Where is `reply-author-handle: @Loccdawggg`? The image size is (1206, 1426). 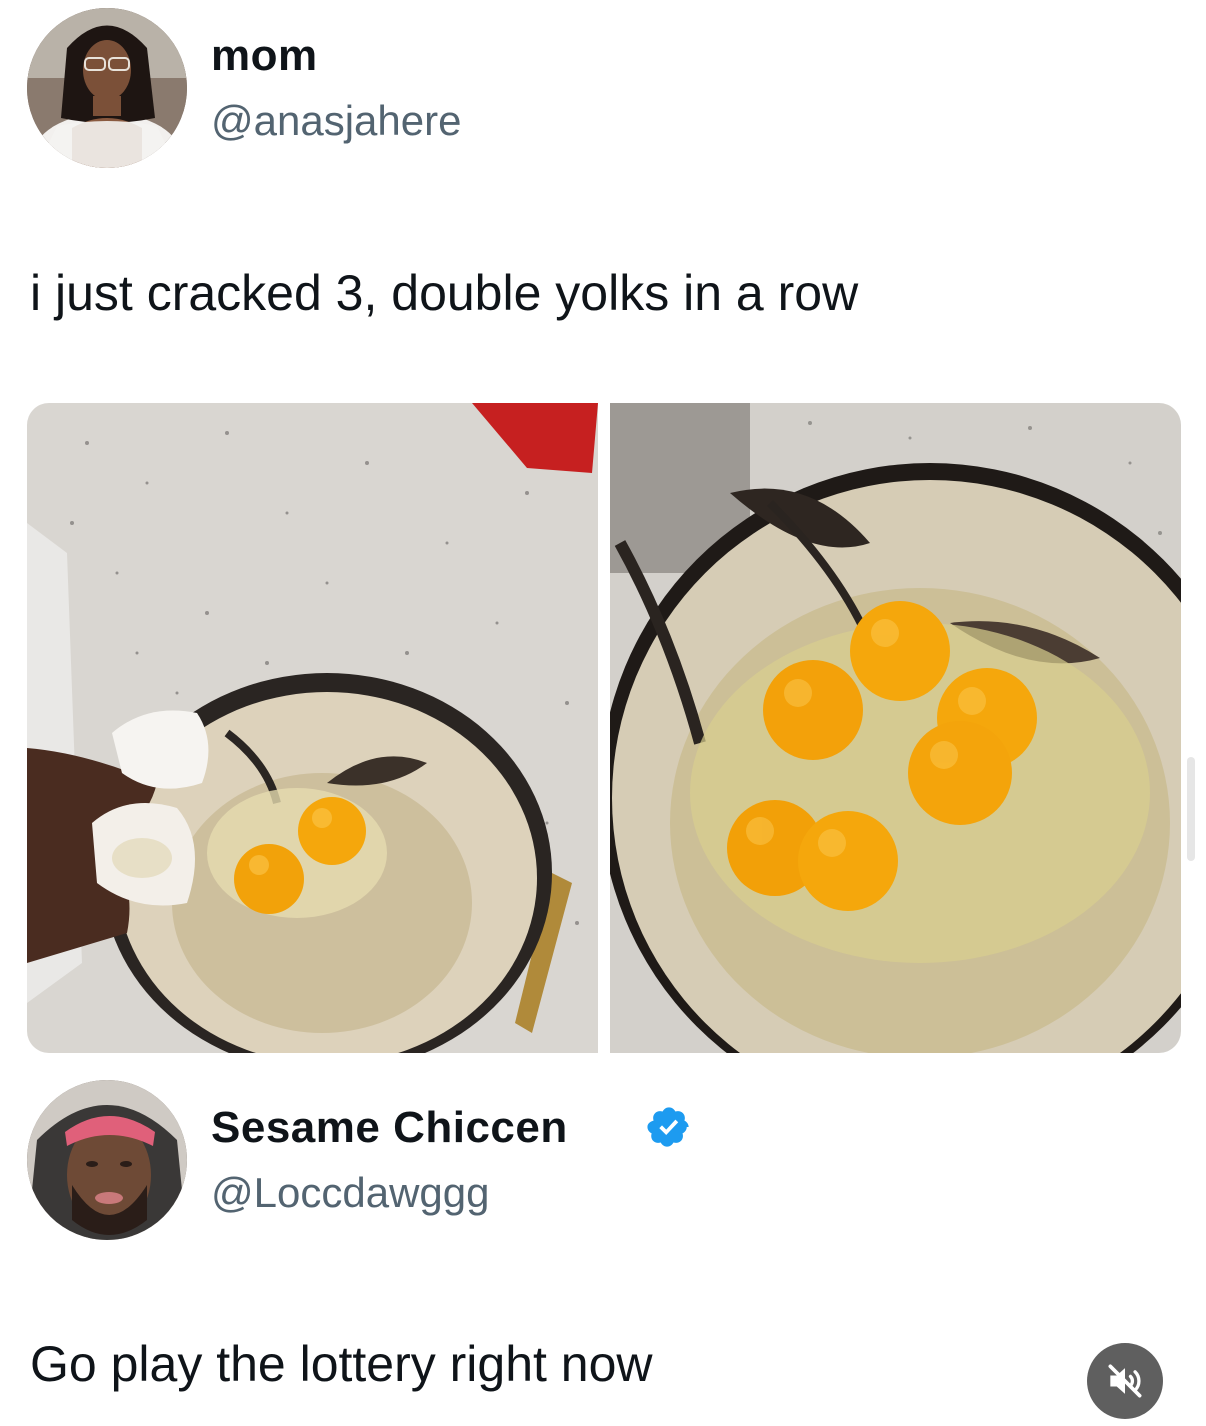
reply-author-handle: @Loccdawggg is located at coordinates (350, 1193).